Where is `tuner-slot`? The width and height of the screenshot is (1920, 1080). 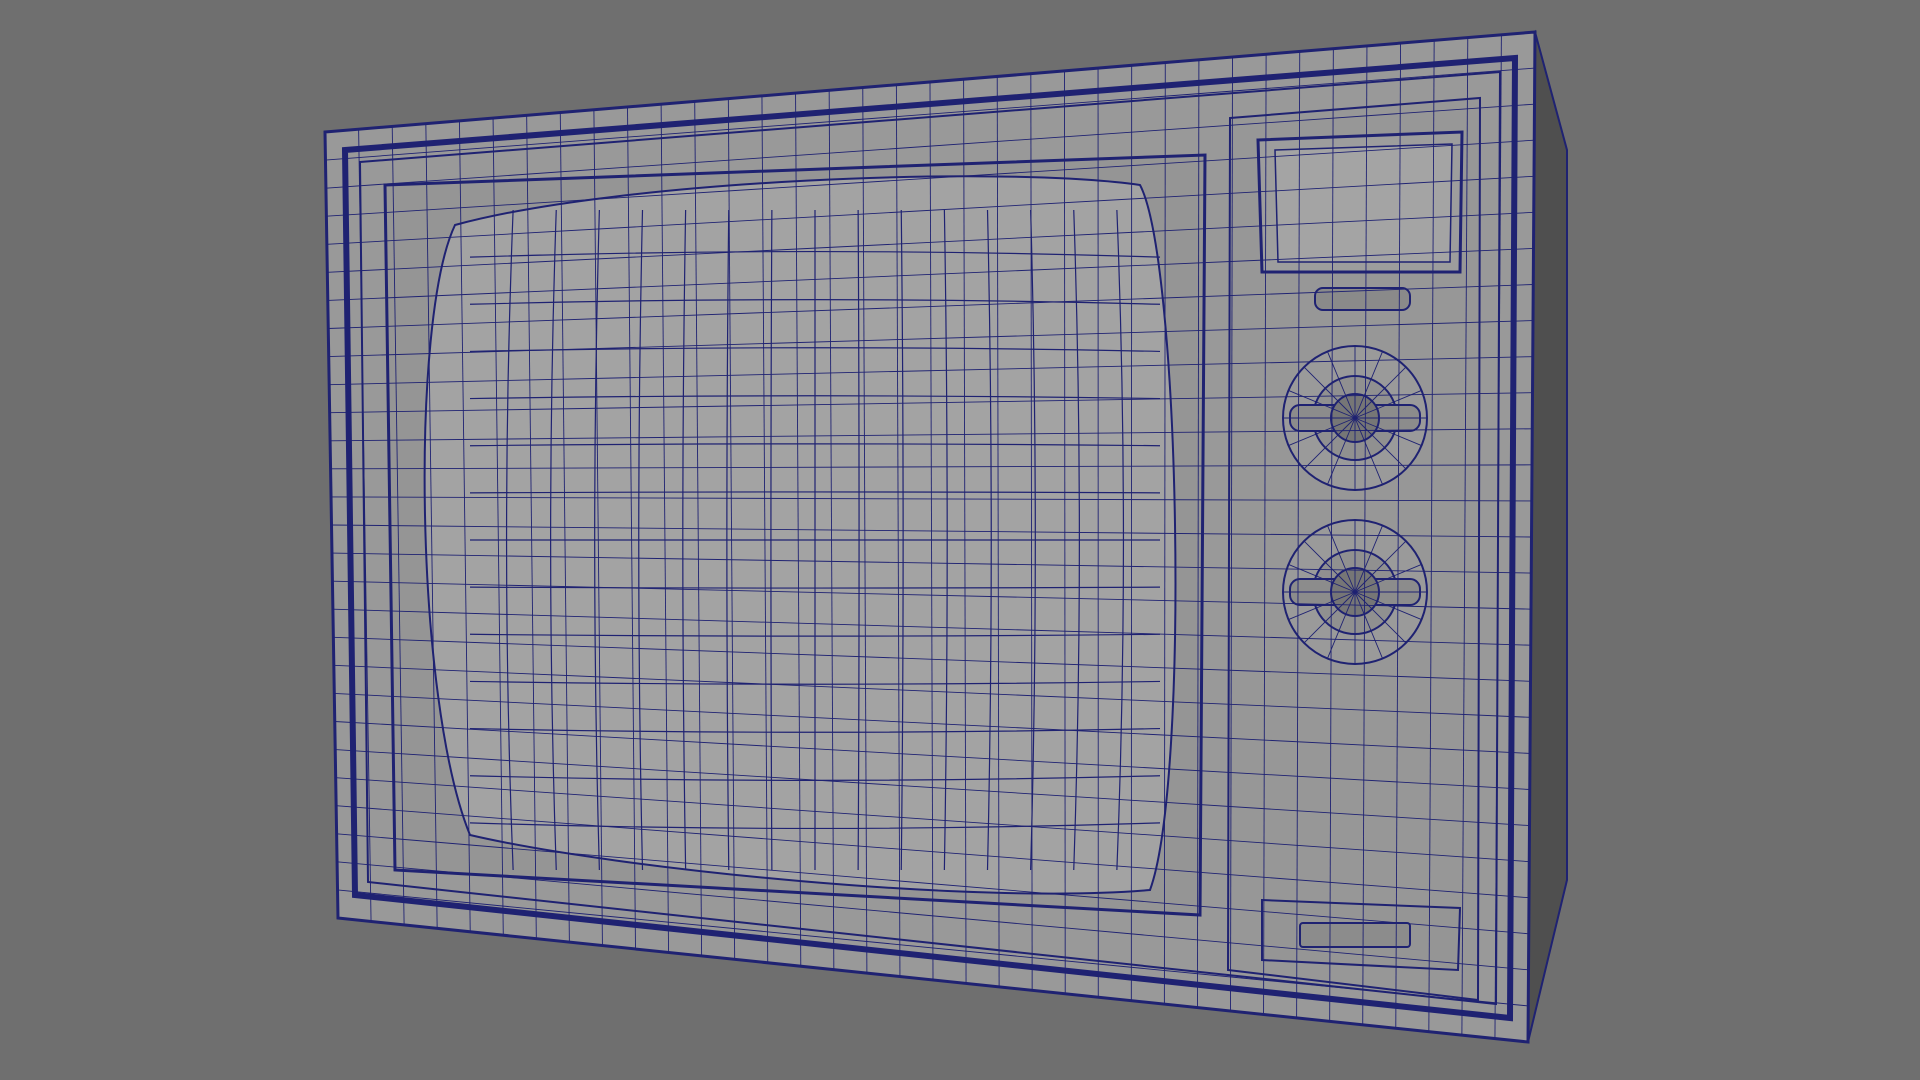
tuner-slot is located at coordinates (1362, 299).